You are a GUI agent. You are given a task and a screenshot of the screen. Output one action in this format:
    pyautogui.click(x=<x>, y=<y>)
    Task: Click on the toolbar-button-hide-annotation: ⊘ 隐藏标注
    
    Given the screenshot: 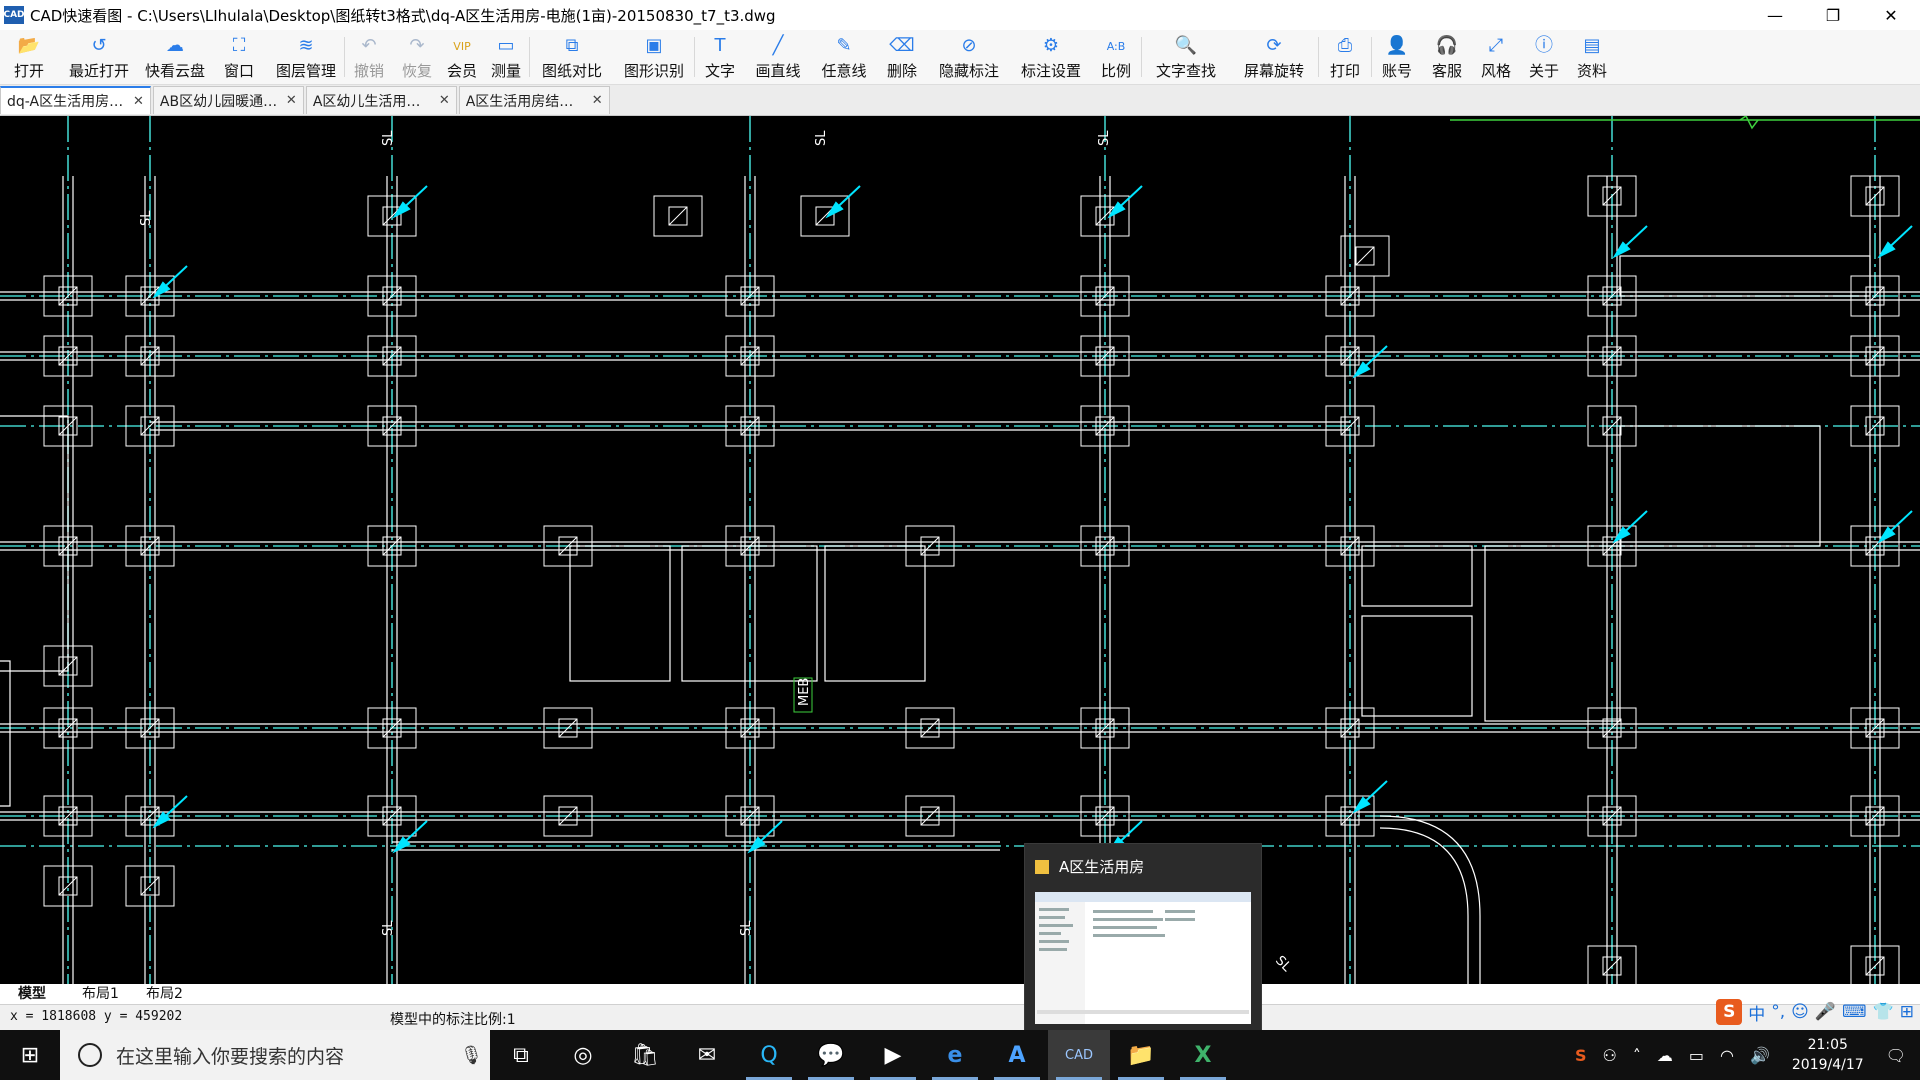 What is the action you would take?
    pyautogui.click(x=969, y=57)
    